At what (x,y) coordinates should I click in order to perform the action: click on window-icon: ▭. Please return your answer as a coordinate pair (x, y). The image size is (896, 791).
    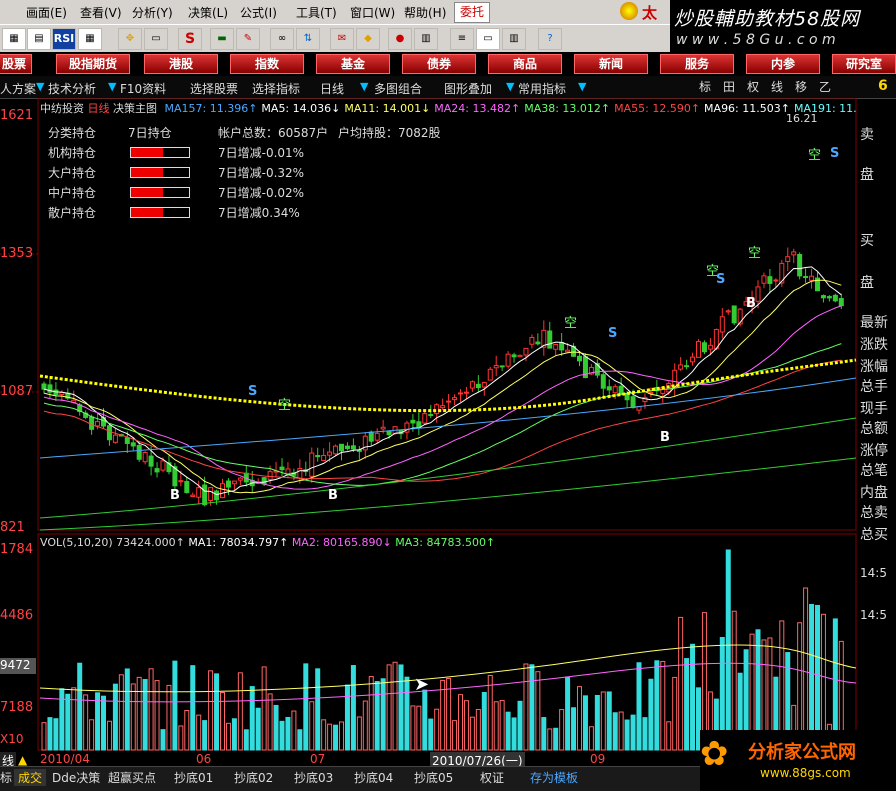
    Looking at the image, I should click on (488, 39).